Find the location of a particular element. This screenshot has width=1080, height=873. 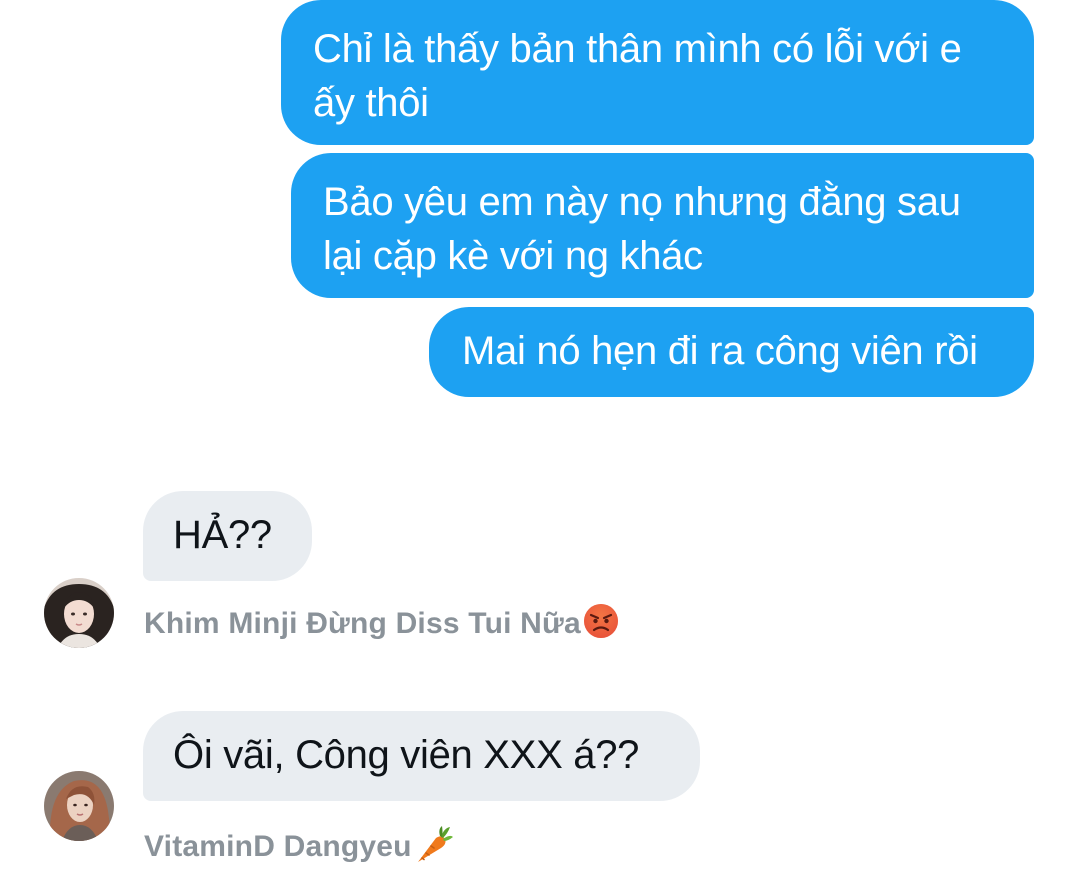

incoming-message: HẢ?? is located at coordinates (227, 536).